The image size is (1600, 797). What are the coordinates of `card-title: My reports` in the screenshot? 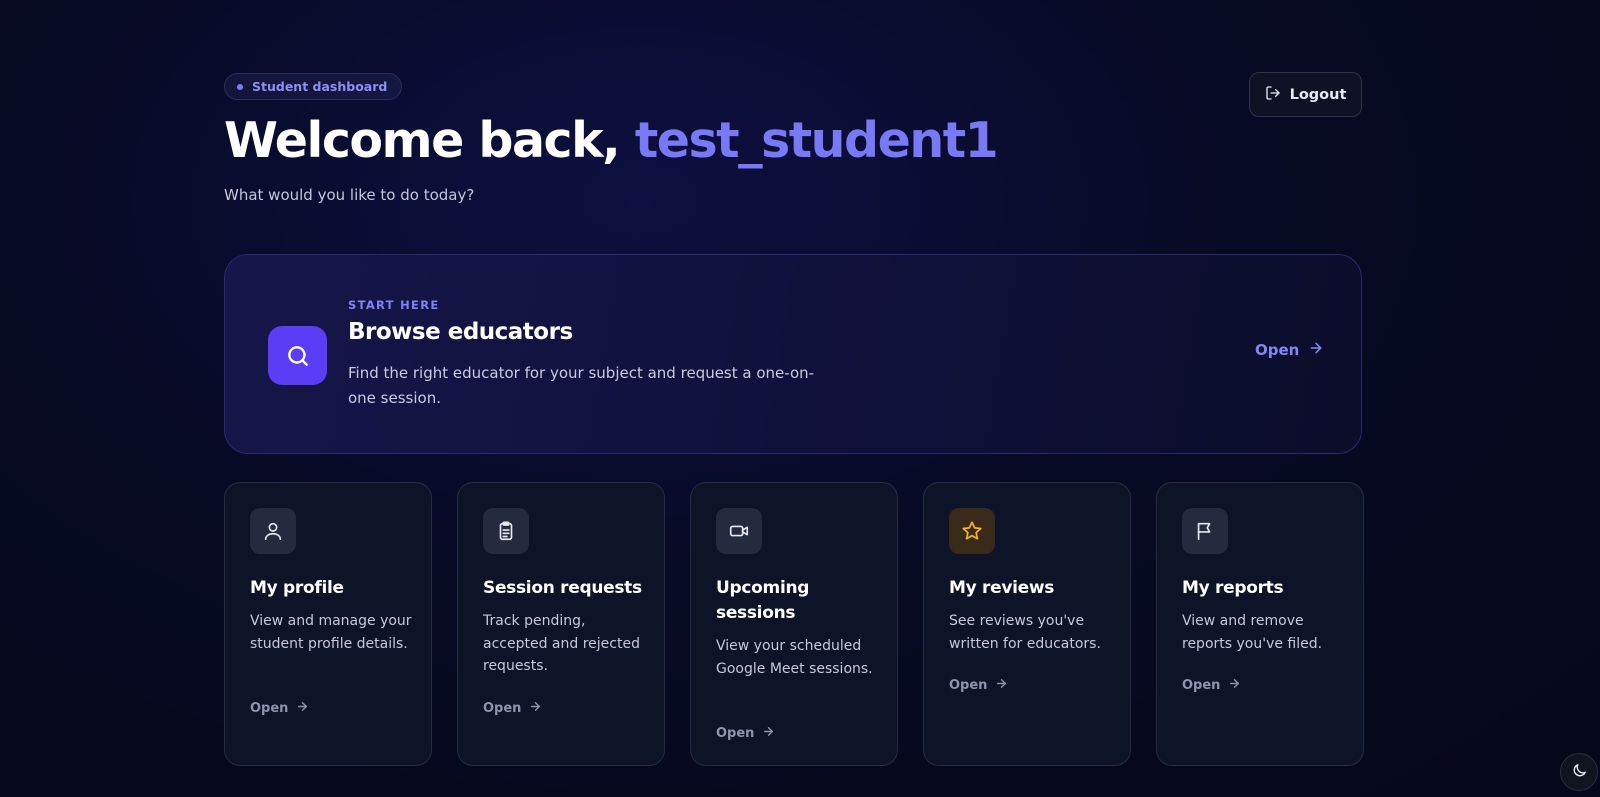 It's located at (1233, 588).